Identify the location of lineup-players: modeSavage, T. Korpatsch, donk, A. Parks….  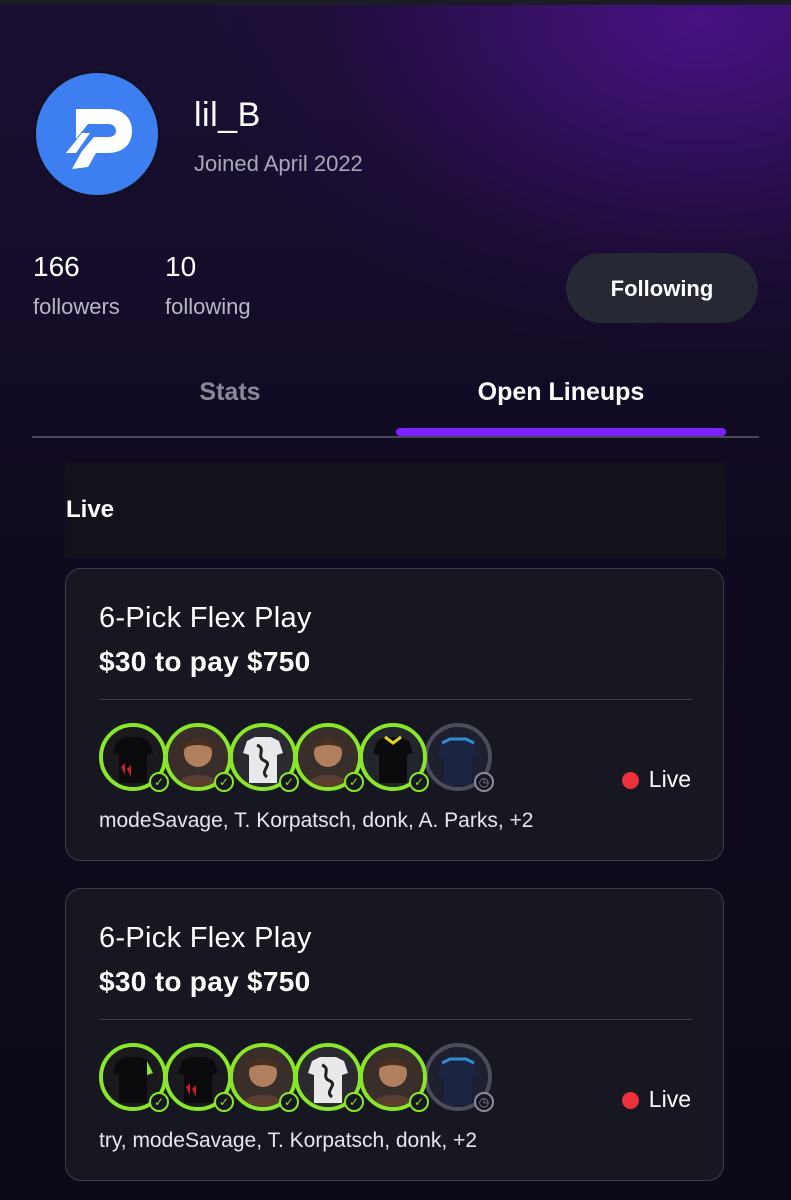
(316, 820).